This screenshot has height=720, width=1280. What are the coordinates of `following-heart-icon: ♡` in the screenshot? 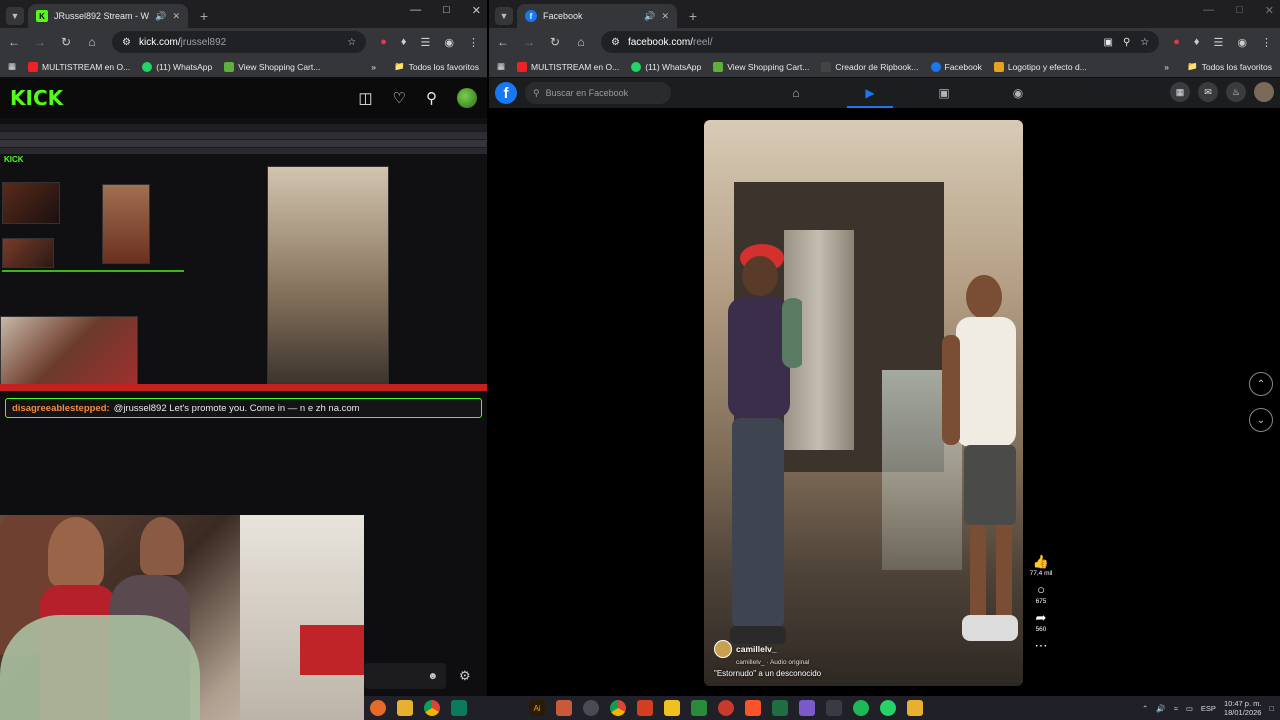 It's located at (399, 98).